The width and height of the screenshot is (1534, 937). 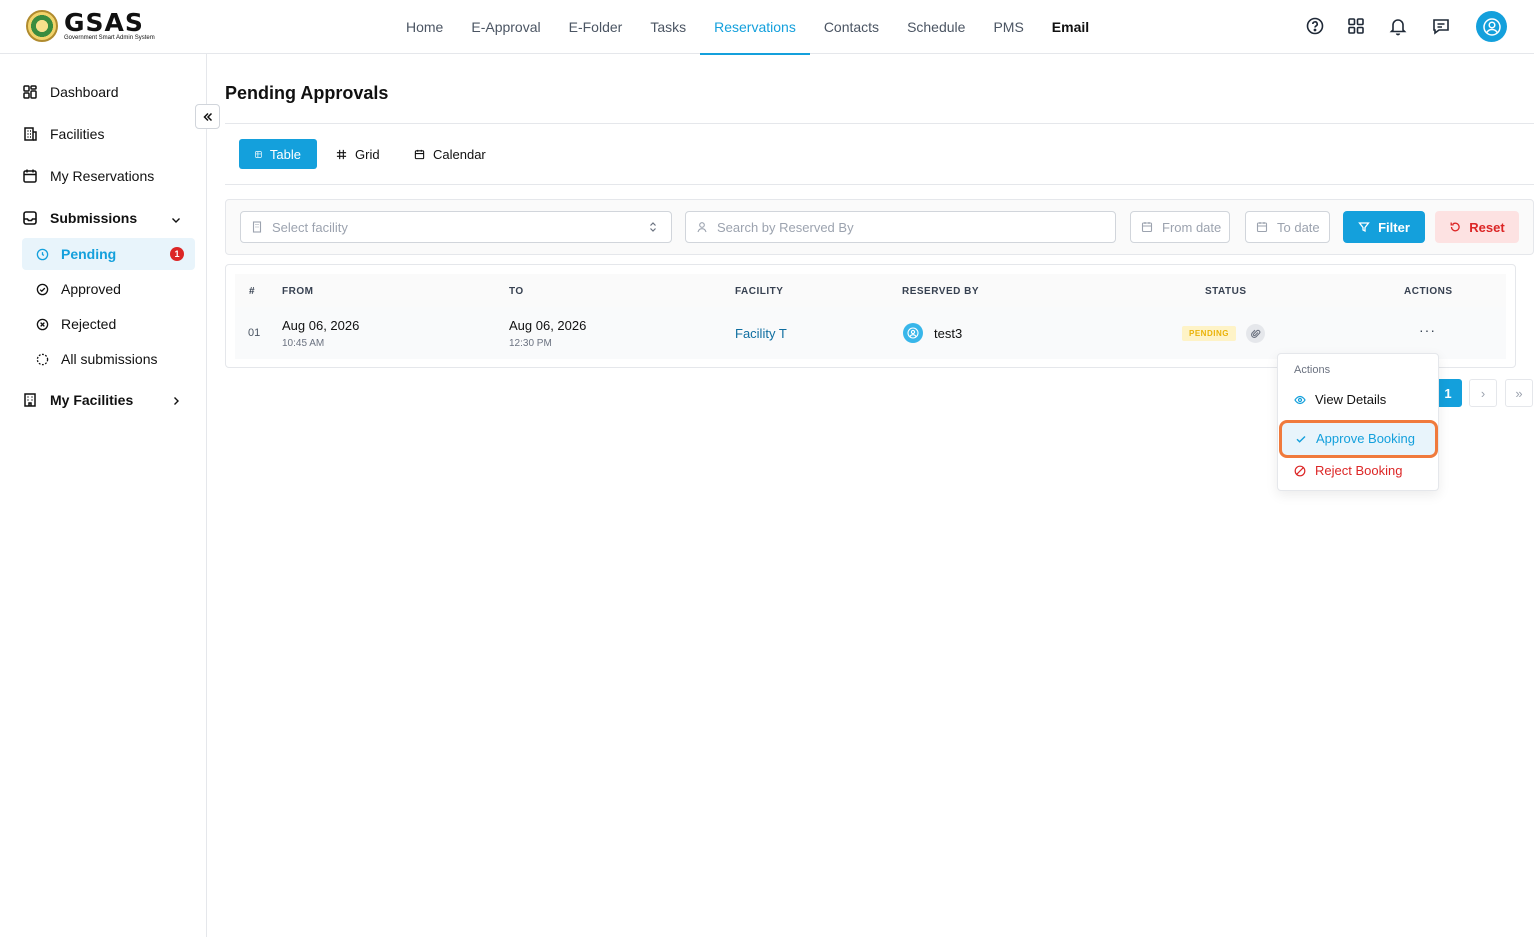 I want to click on collapse-sidebar-button, so click(x=207, y=116).